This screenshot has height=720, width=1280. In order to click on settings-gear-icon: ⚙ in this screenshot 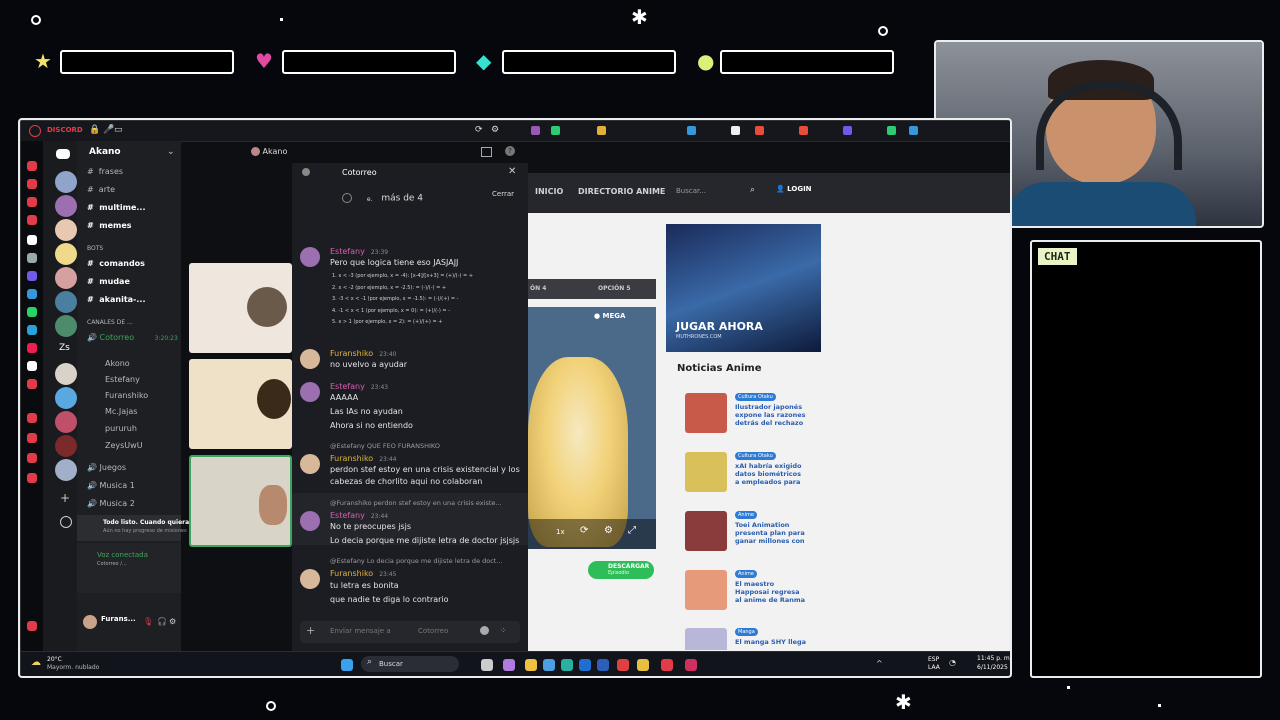, I will do `click(172, 621)`.